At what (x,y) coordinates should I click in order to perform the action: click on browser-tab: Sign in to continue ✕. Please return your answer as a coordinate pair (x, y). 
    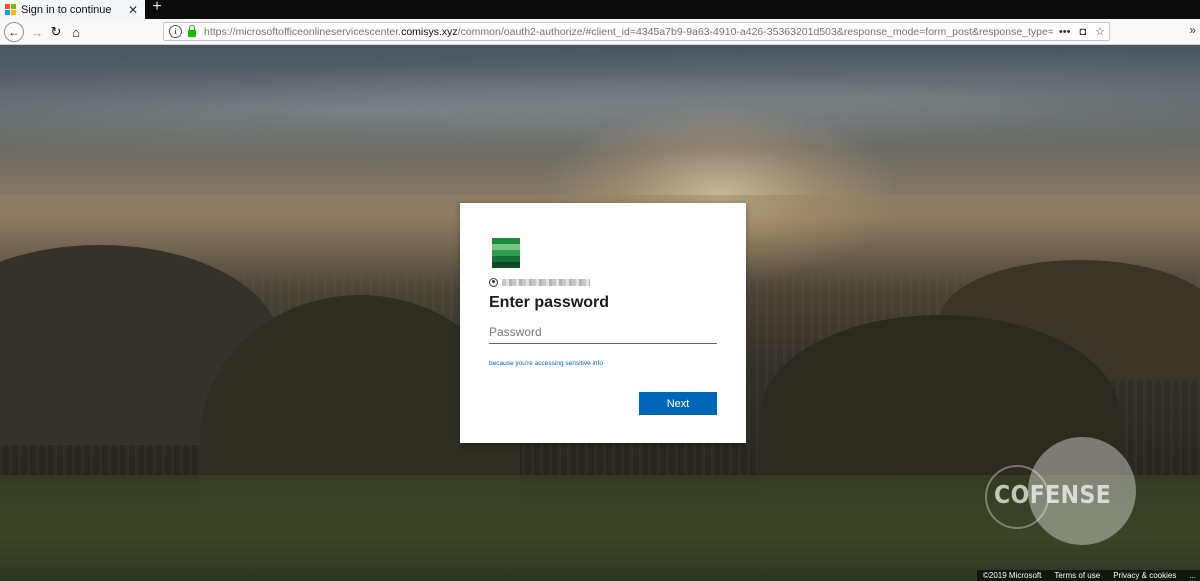
    Looking at the image, I should click on (72, 9).